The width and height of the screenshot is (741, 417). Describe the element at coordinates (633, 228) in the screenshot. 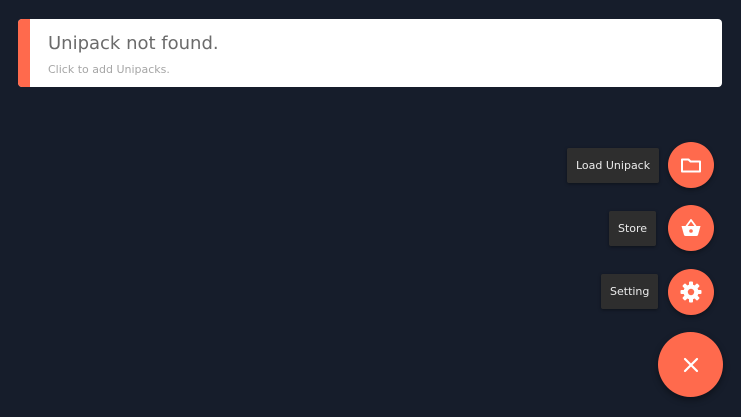

I see `store-label: Store` at that location.